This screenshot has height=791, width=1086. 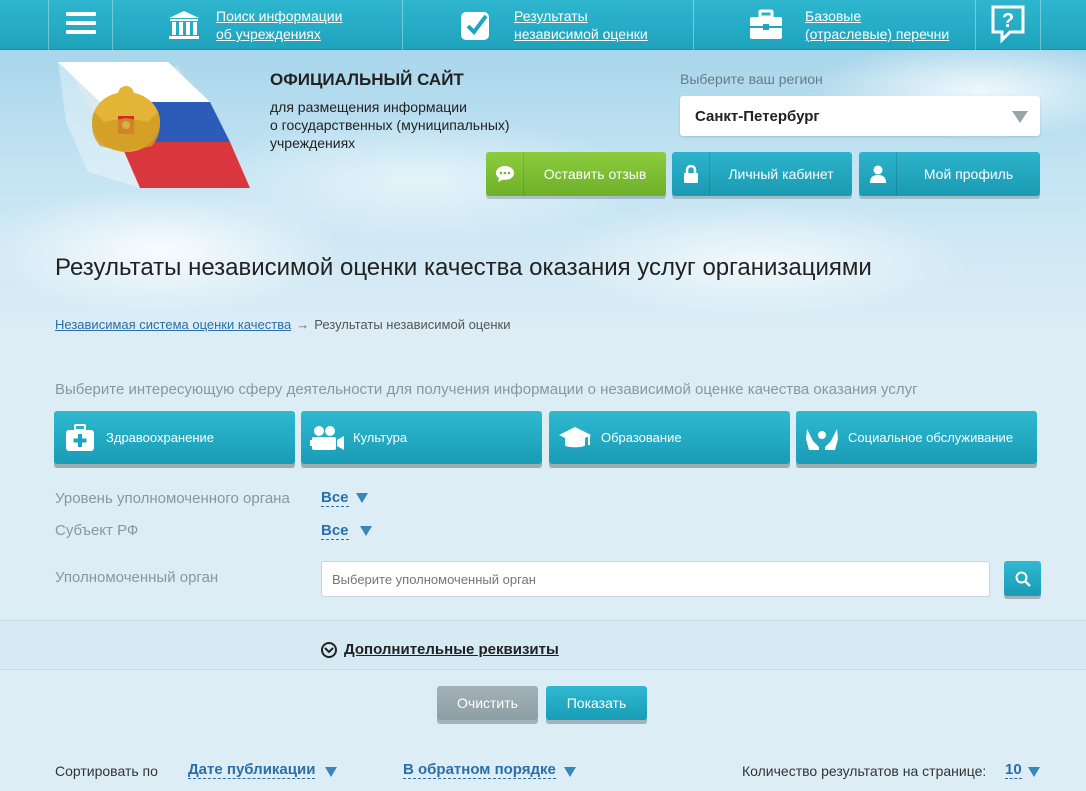 What do you see at coordinates (916, 437) in the screenshot?
I see `sphere-social-button: Социальное обслуживание` at bounding box center [916, 437].